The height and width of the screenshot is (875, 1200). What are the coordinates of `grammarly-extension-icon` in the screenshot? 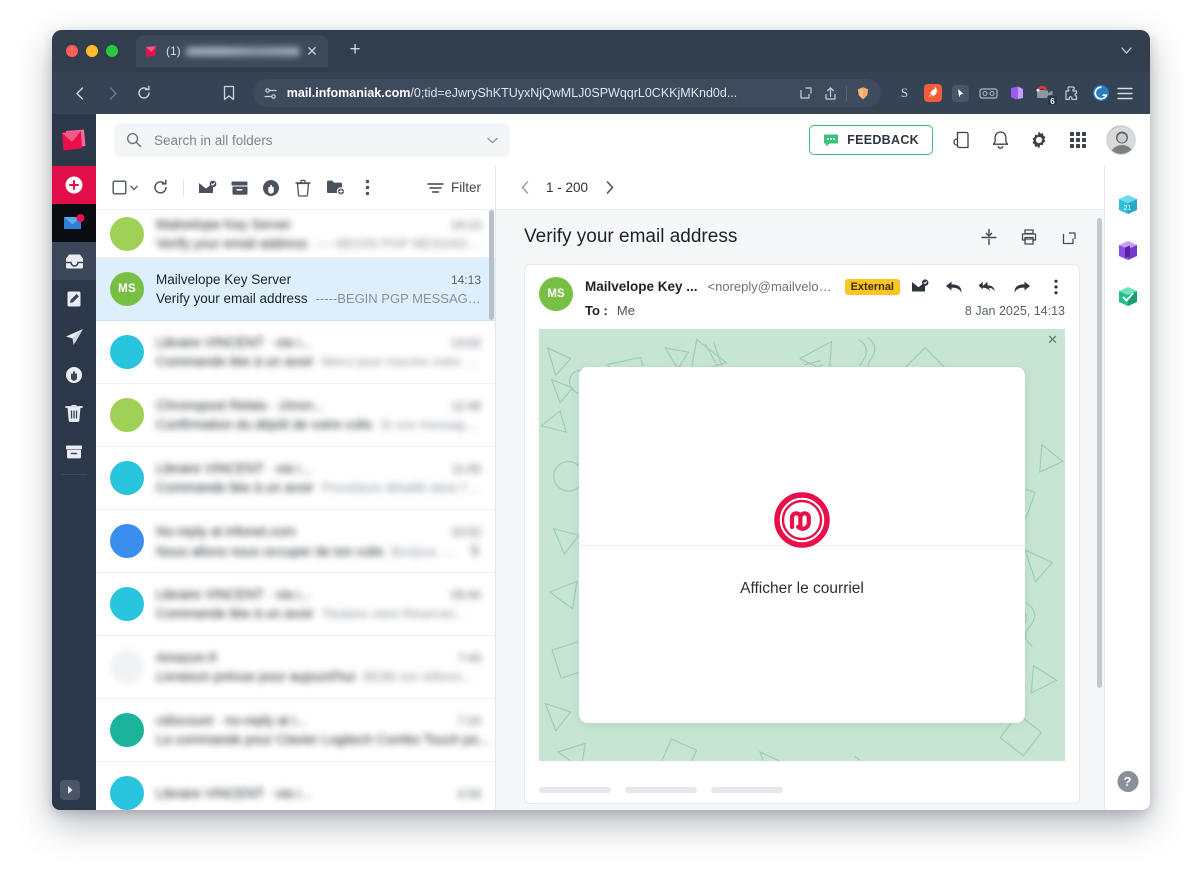 It's located at (1100, 93).